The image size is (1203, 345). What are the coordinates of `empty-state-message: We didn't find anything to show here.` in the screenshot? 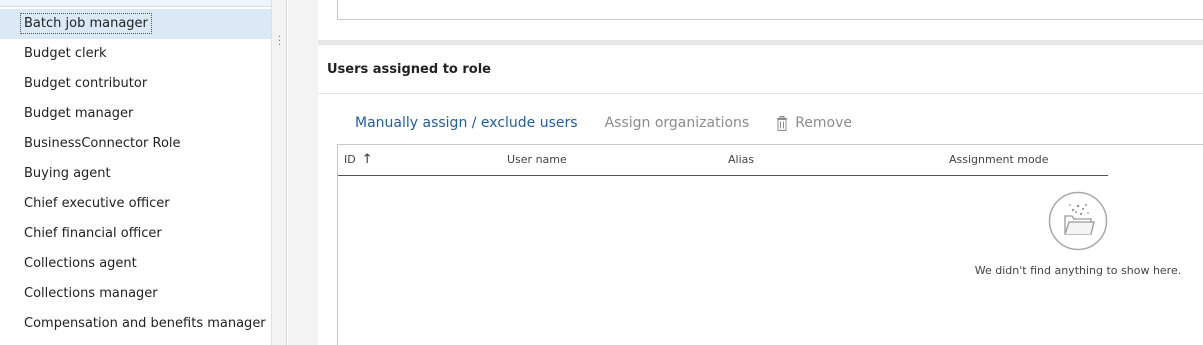 It's located at (1078, 270).